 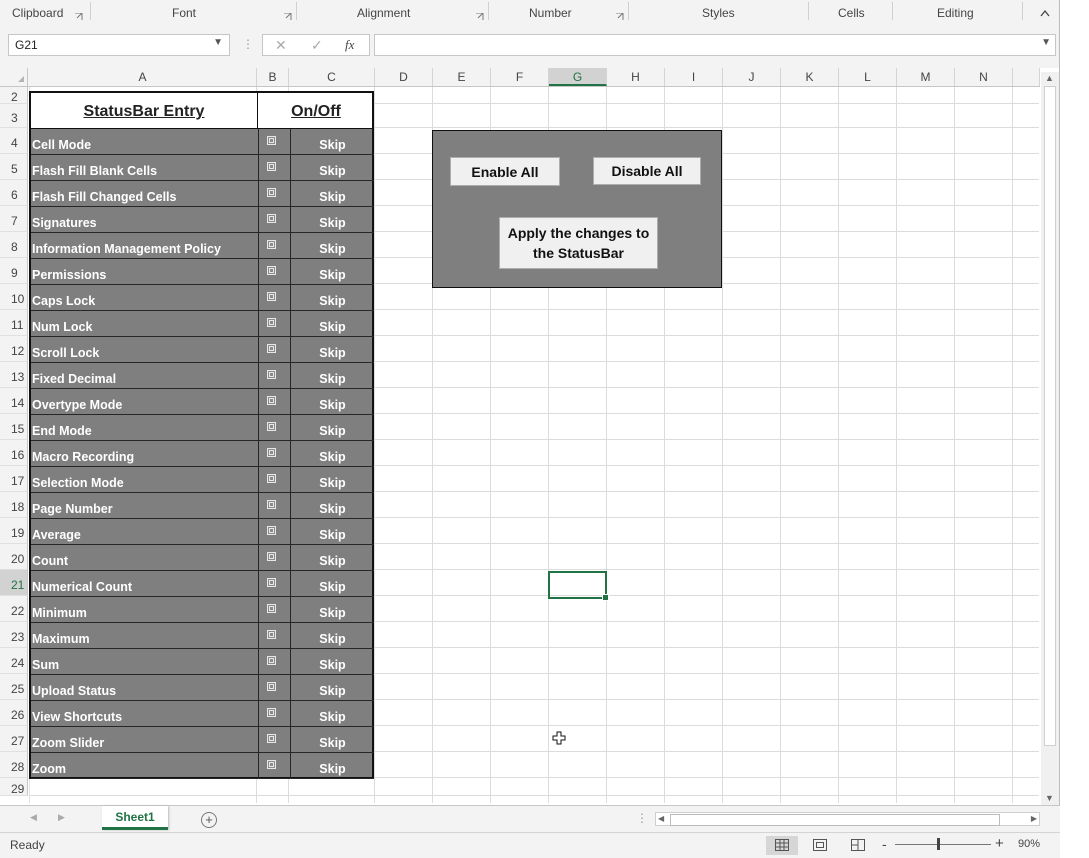 I want to click on ribbon-group-styles: Styles, so click(x=718, y=13).